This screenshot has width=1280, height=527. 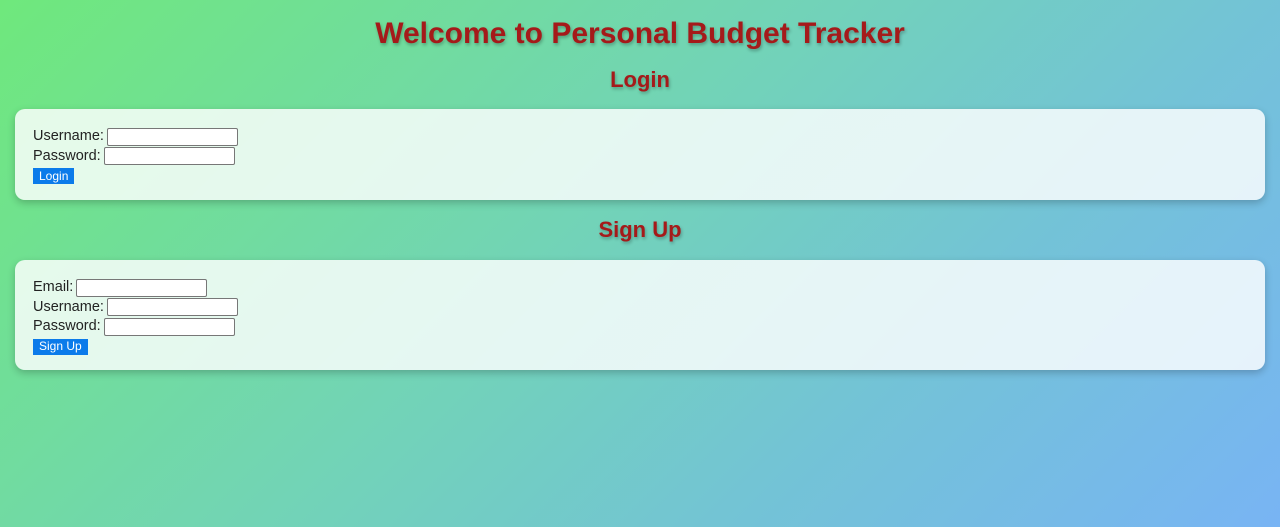 What do you see at coordinates (172, 136) in the screenshot?
I see `login-username-input` at bounding box center [172, 136].